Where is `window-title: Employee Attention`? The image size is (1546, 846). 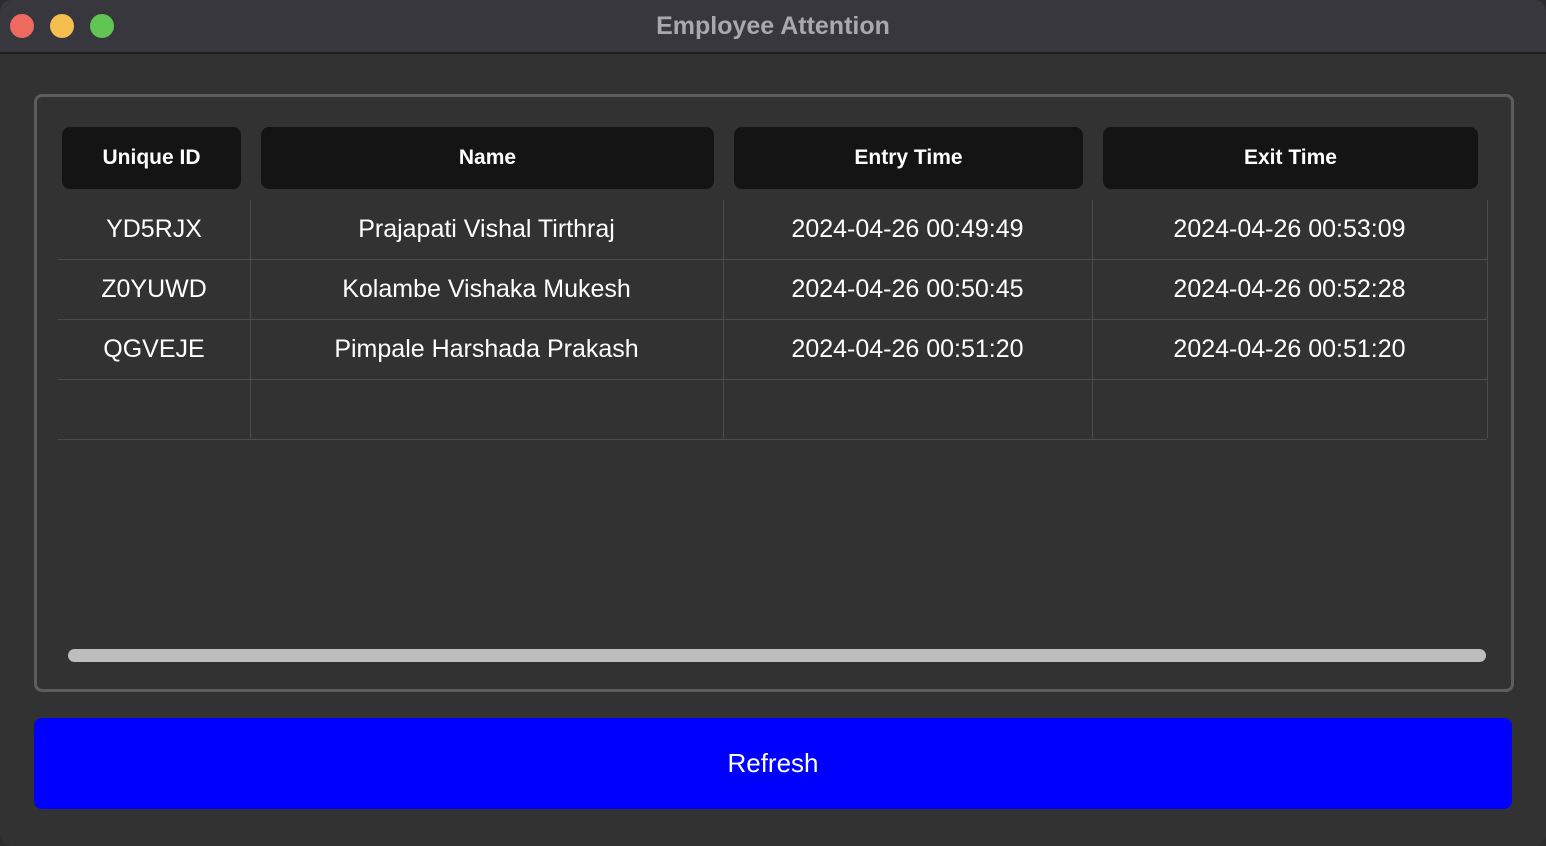 window-title: Employee Attention is located at coordinates (773, 26).